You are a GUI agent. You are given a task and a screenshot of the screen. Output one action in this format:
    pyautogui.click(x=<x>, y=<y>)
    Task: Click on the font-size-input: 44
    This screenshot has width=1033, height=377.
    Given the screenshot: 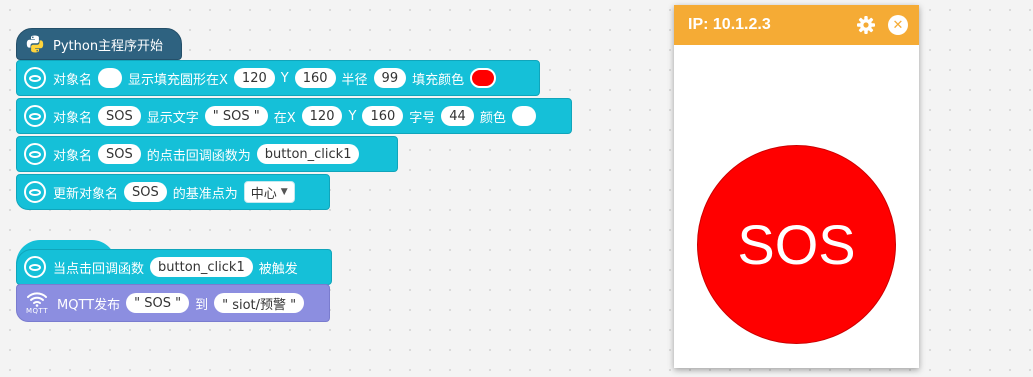 What is the action you would take?
    pyautogui.click(x=457, y=116)
    